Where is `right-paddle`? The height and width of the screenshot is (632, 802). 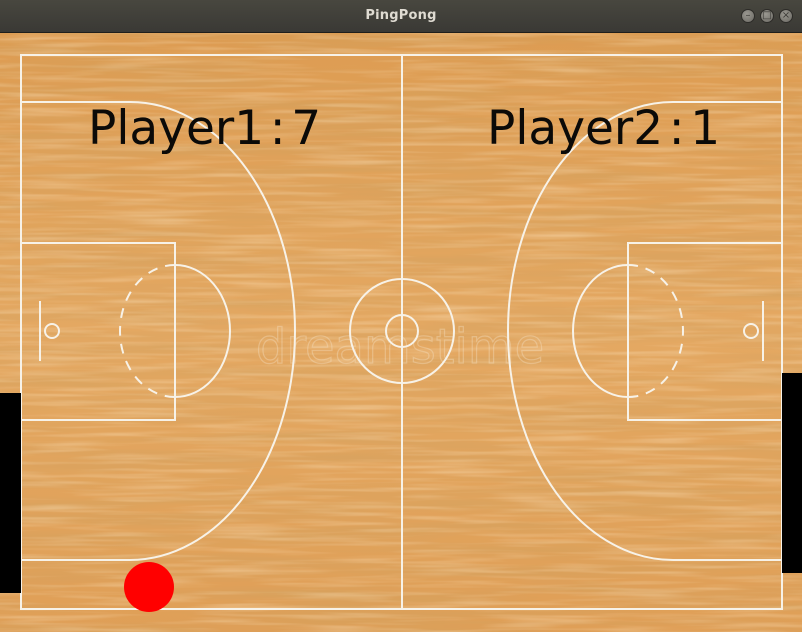
right-paddle is located at coordinates (792, 473).